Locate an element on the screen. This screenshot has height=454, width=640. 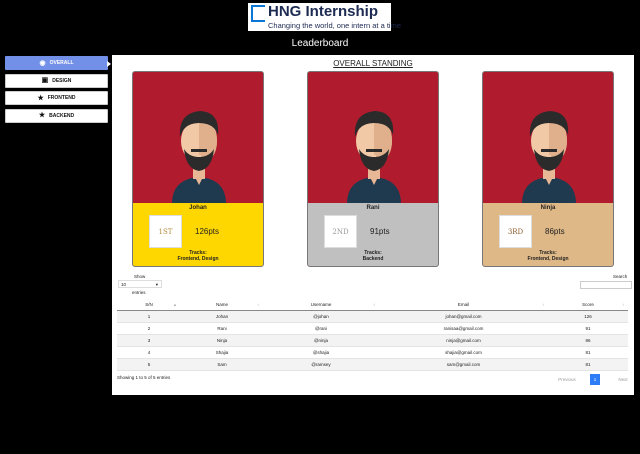
points: 126pts is located at coordinates (207, 231).